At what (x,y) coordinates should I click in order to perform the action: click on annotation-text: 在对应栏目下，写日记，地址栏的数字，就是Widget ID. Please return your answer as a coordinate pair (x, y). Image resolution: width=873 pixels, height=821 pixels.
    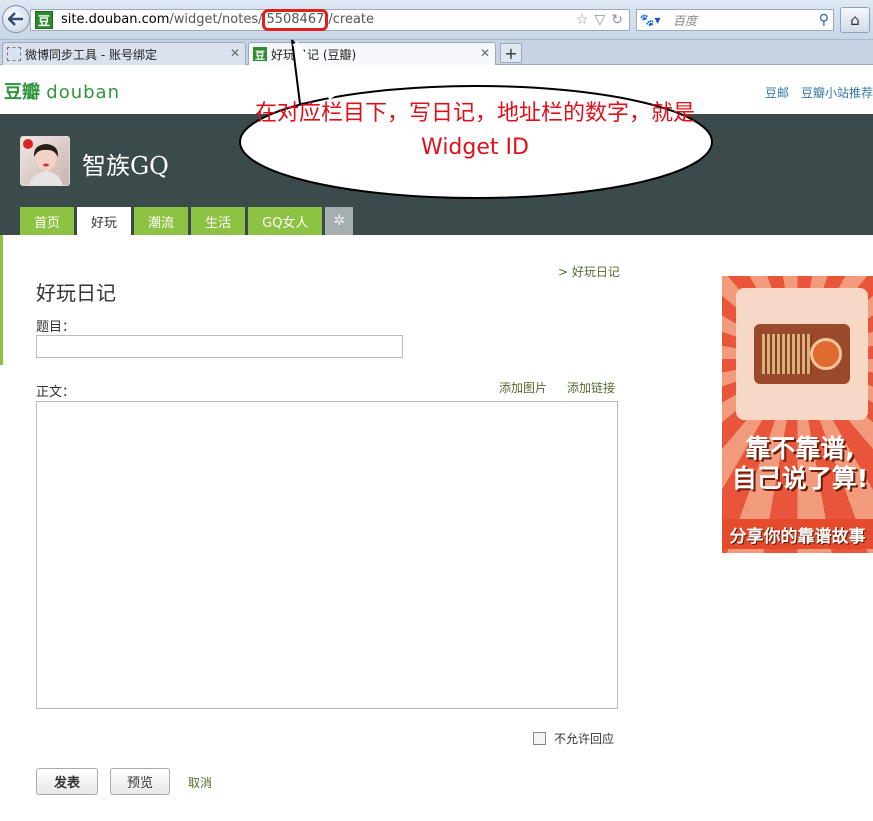
    Looking at the image, I should click on (475, 130).